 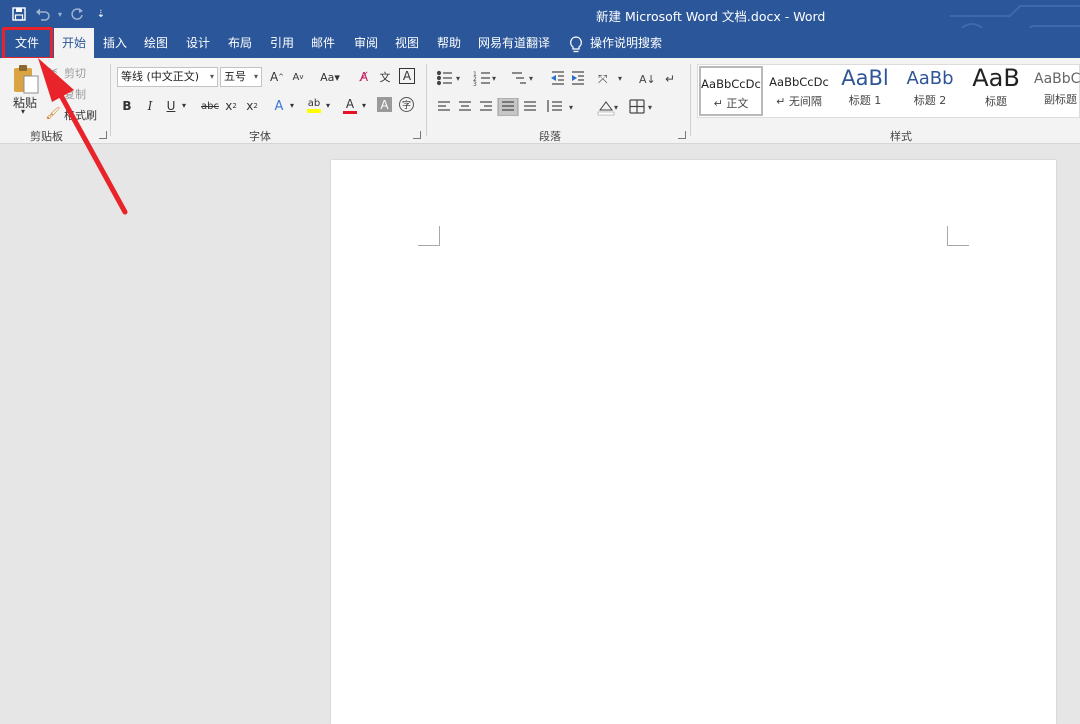 I want to click on group-label-paragraph: 段落, so click(x=550, y=136).